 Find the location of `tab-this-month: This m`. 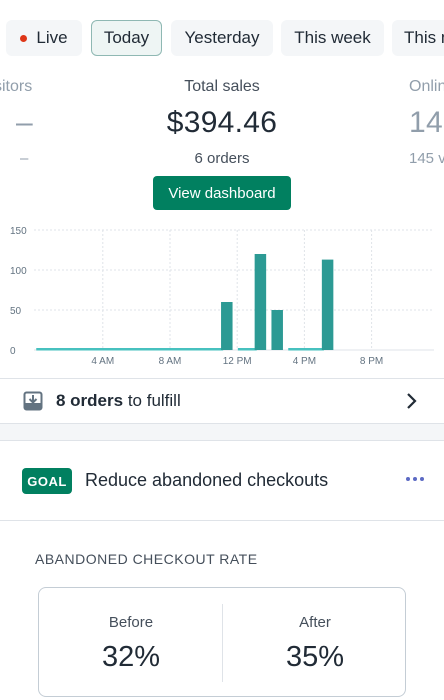

tab-this-month: This m is located at coordinates (418, 38).